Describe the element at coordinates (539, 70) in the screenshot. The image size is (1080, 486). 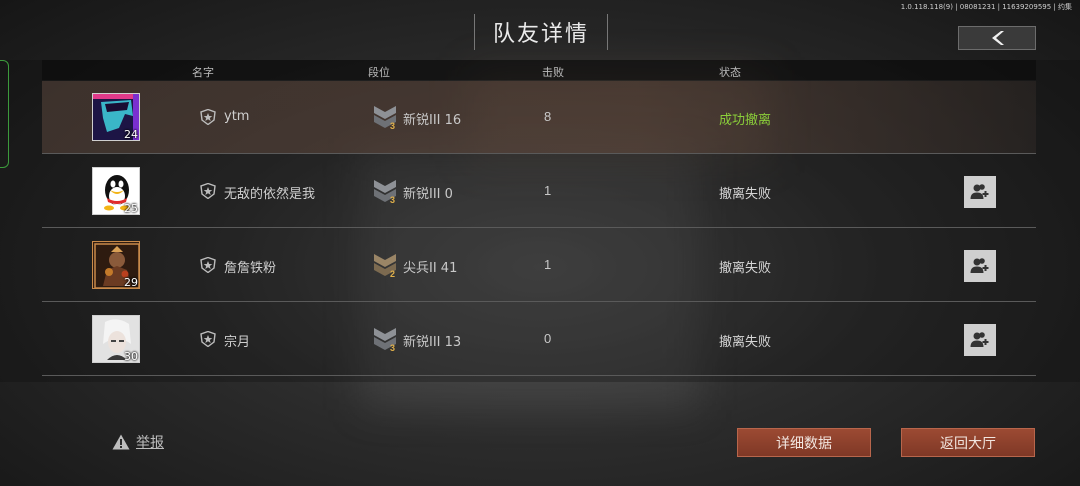
I see `table-header: 名字 段位 击败 状态` at that location.